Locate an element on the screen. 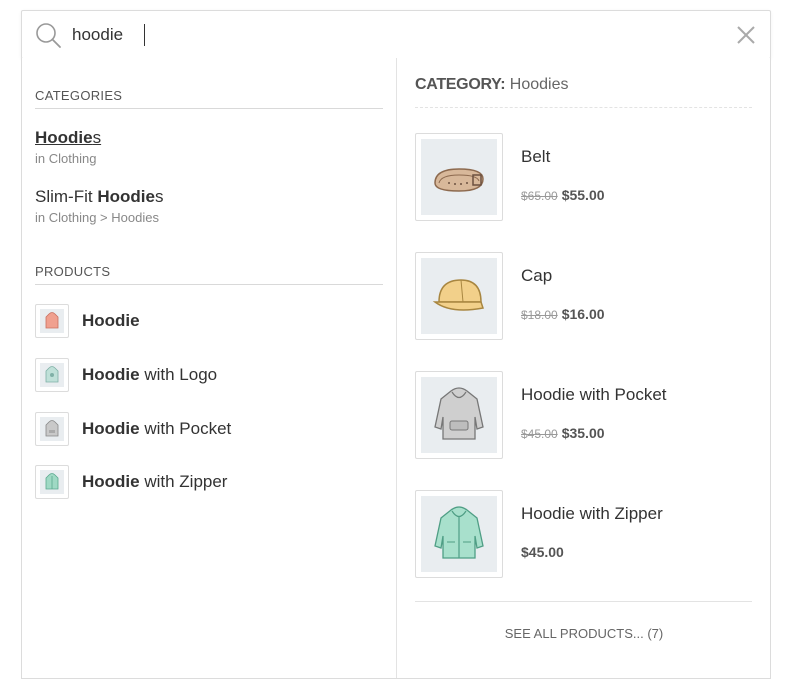 The width and height of the screenshot is (790, 692). search-bar is located at coordinates (396, 34).